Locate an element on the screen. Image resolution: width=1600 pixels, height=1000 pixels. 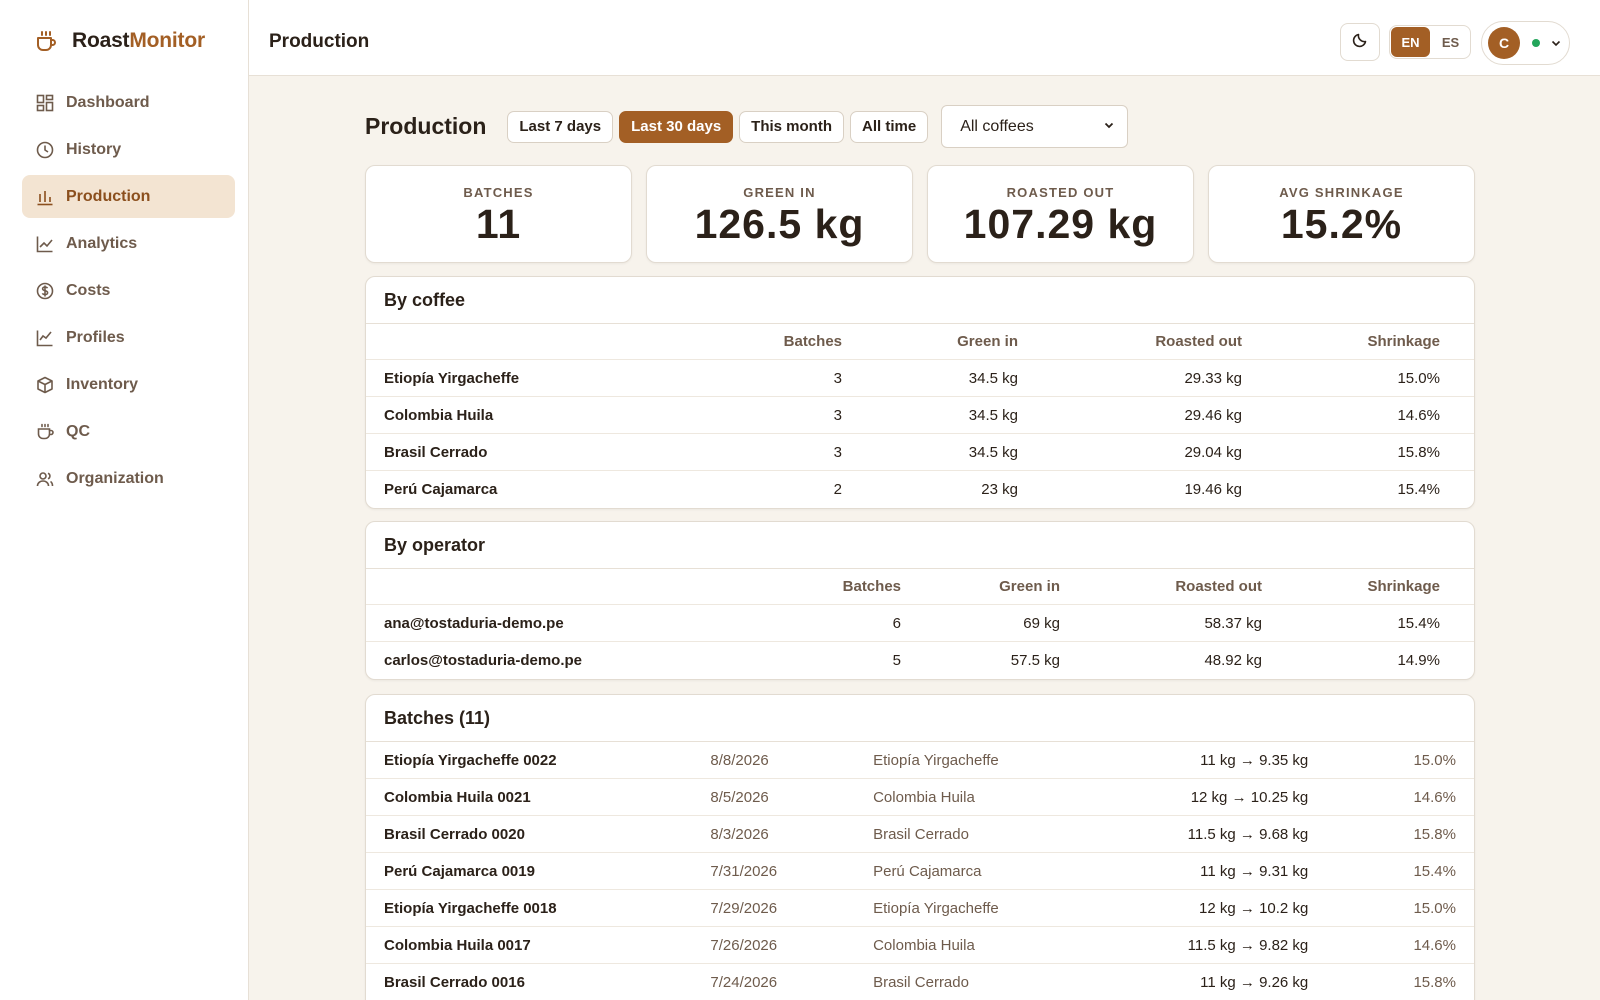
batch-name: Brasil Cerrado 0020 is located at coordinates (454, 834).